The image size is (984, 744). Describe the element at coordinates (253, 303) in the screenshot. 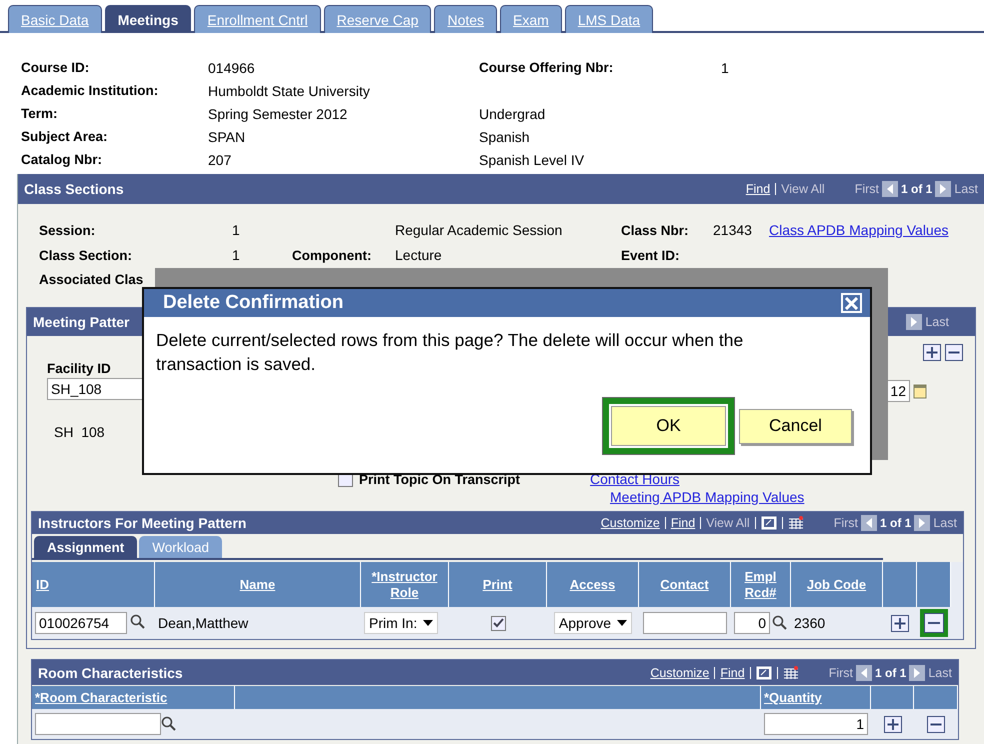

I see `dialog-title: Delete Confirmation` at that location.